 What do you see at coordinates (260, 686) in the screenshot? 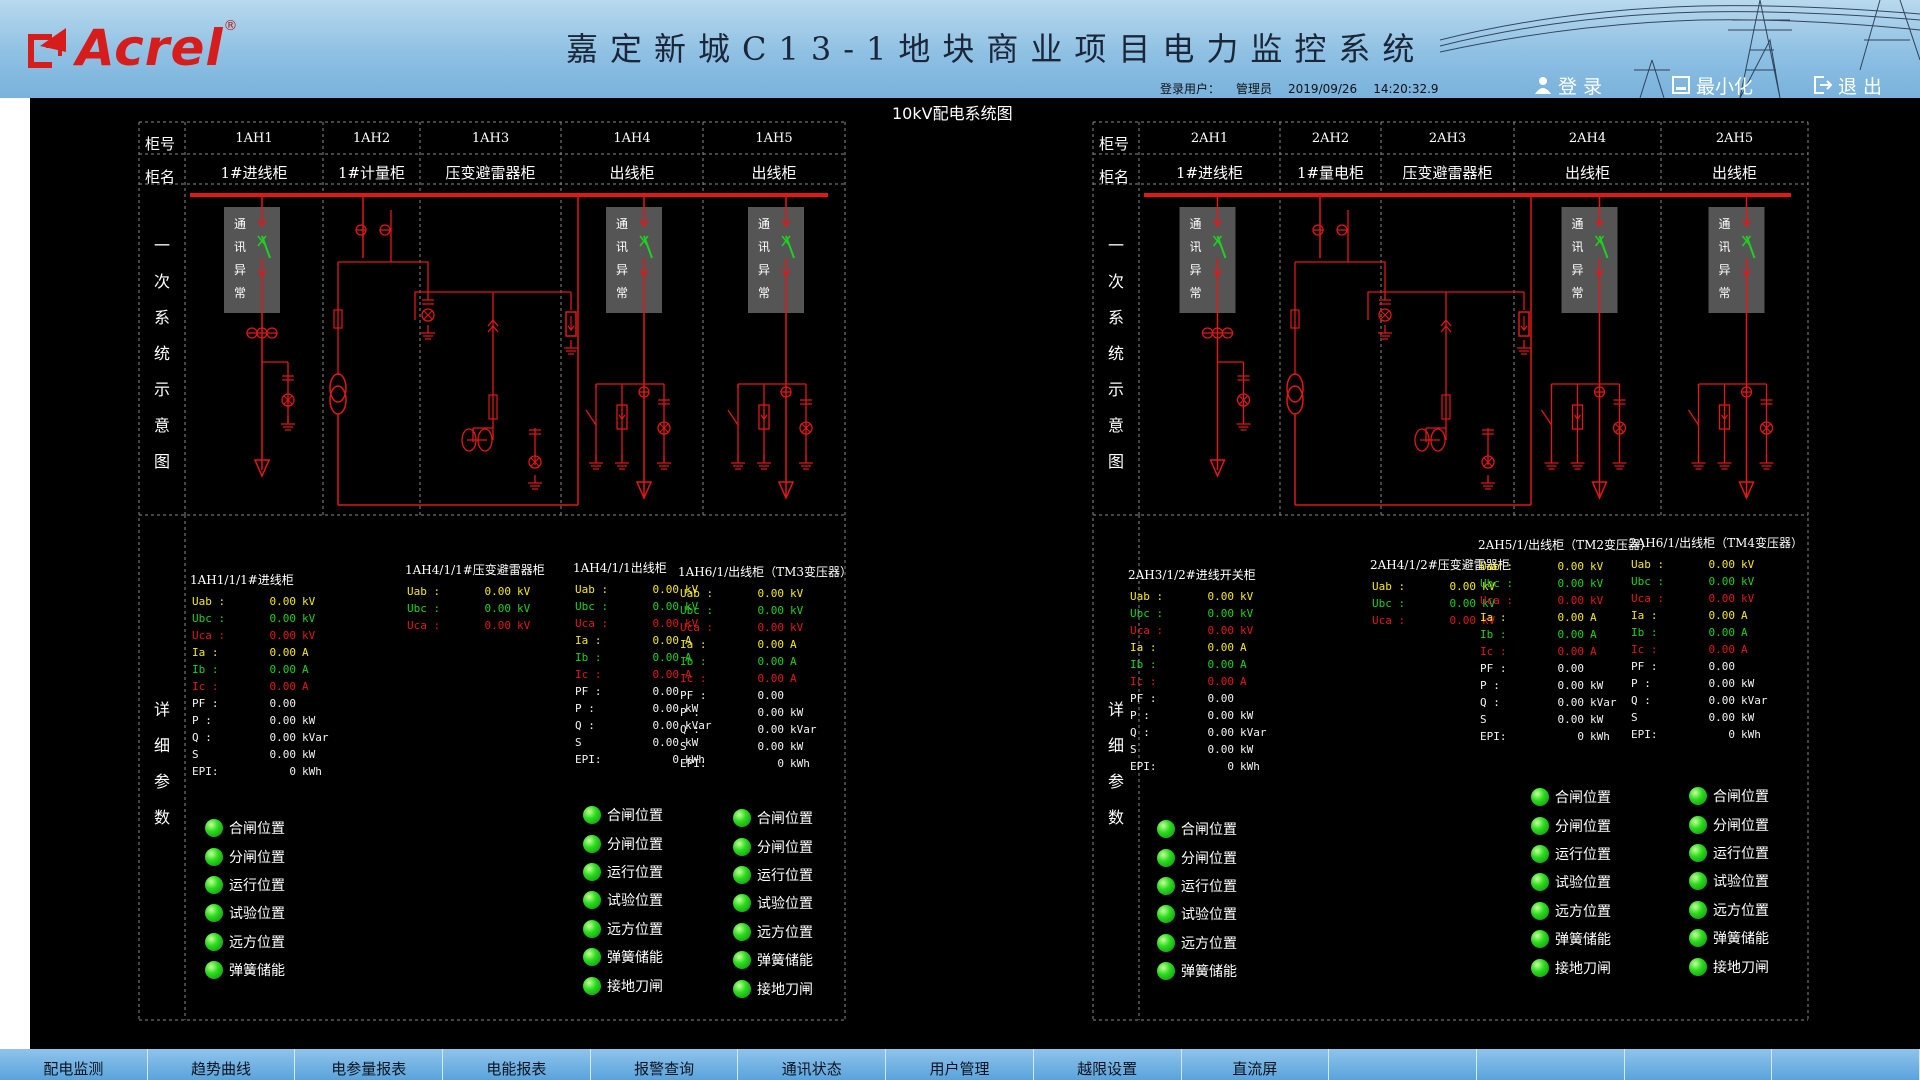
I see `param-row: Ic : 0.00 A` at bounding box center [260, 686].